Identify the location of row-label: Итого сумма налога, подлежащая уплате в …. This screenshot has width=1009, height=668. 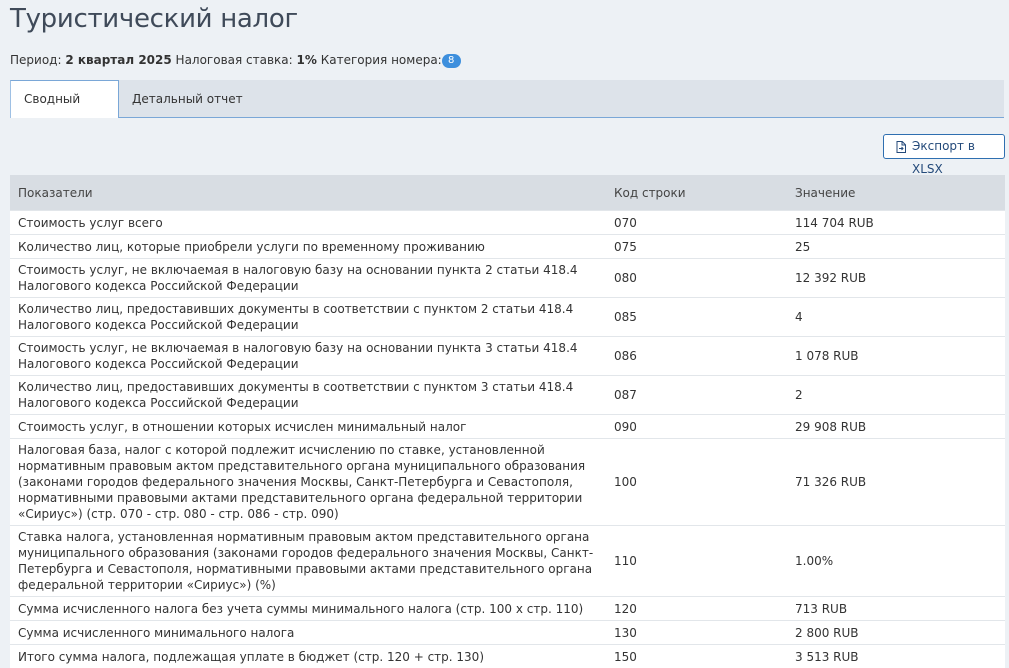
(308, 656).